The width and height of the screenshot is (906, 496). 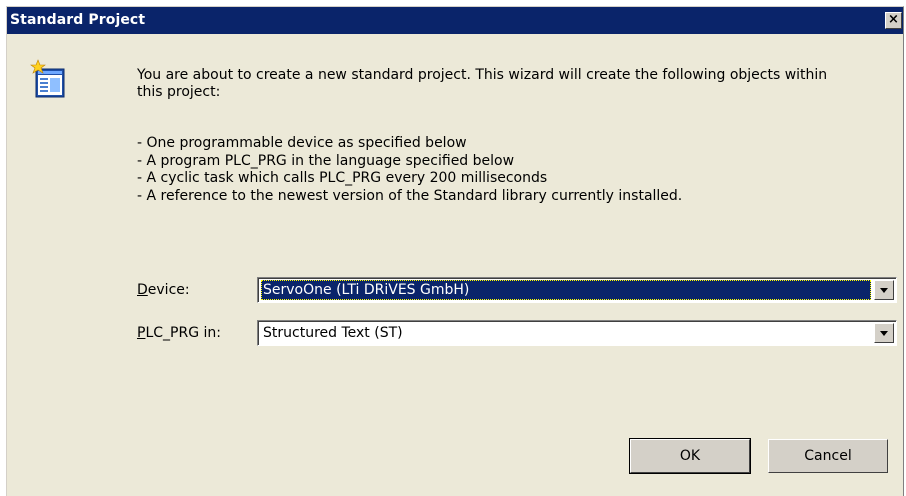 I want to click on device-dropdown: ServoOne (LTi DRiVES GmbH), so click(x=577, y=290).